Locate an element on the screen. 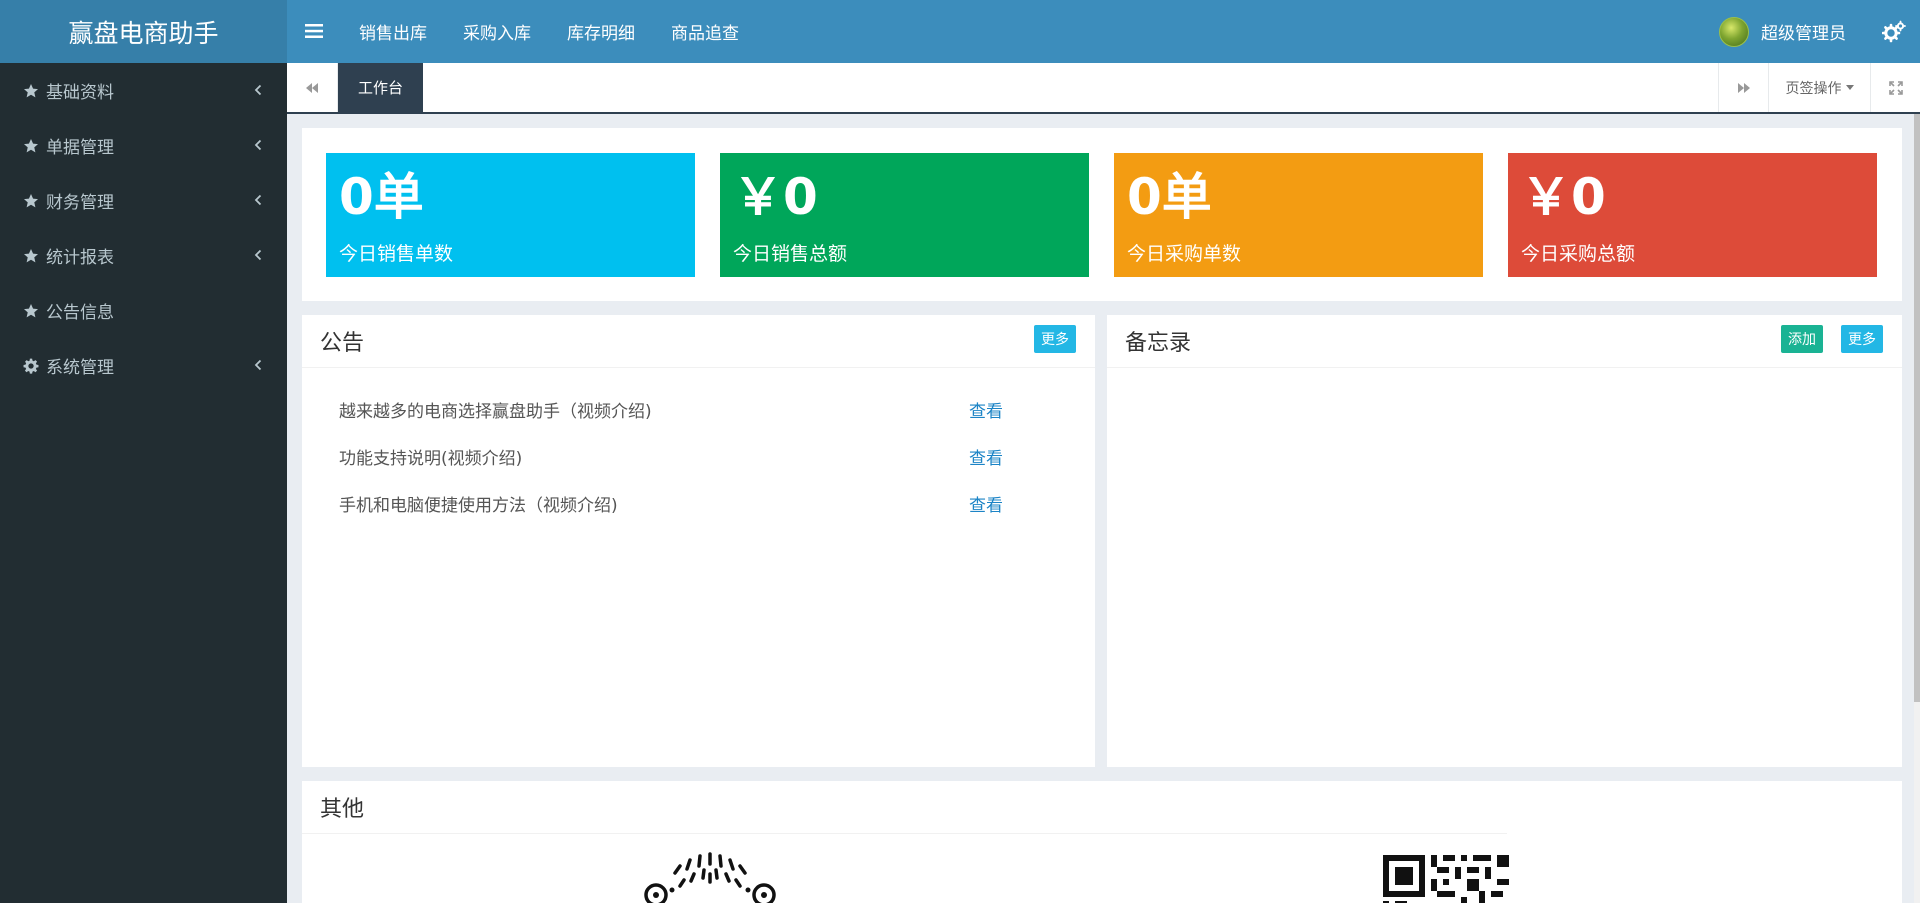  stat-label: 今日采购单数 is located at coordinates (1184, 254).